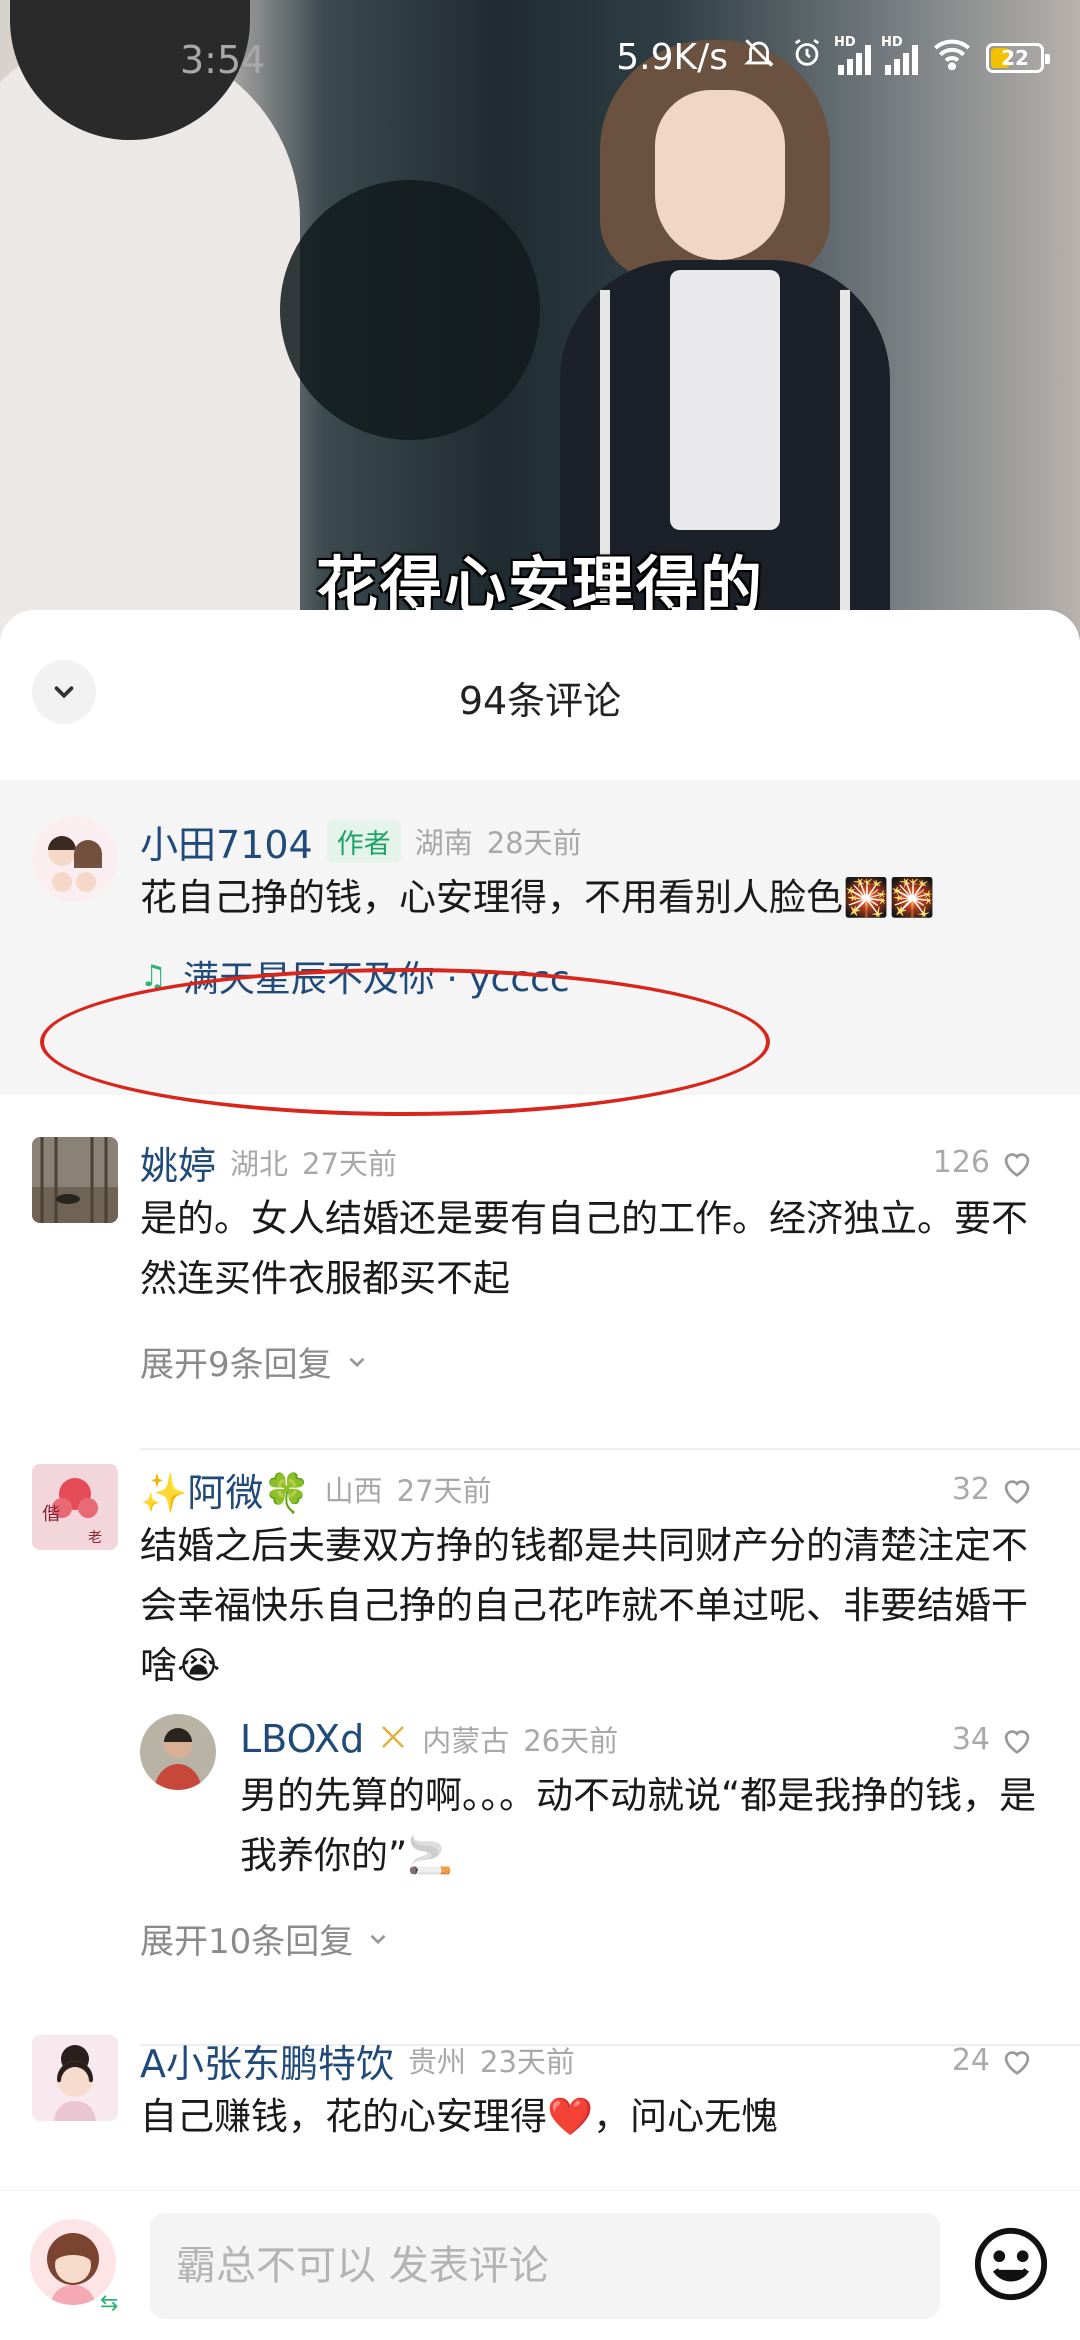 The width and height of the screenshot is (1080, 2340). I want to click on switch-account-icon: ⇆, so click(109, 2303).